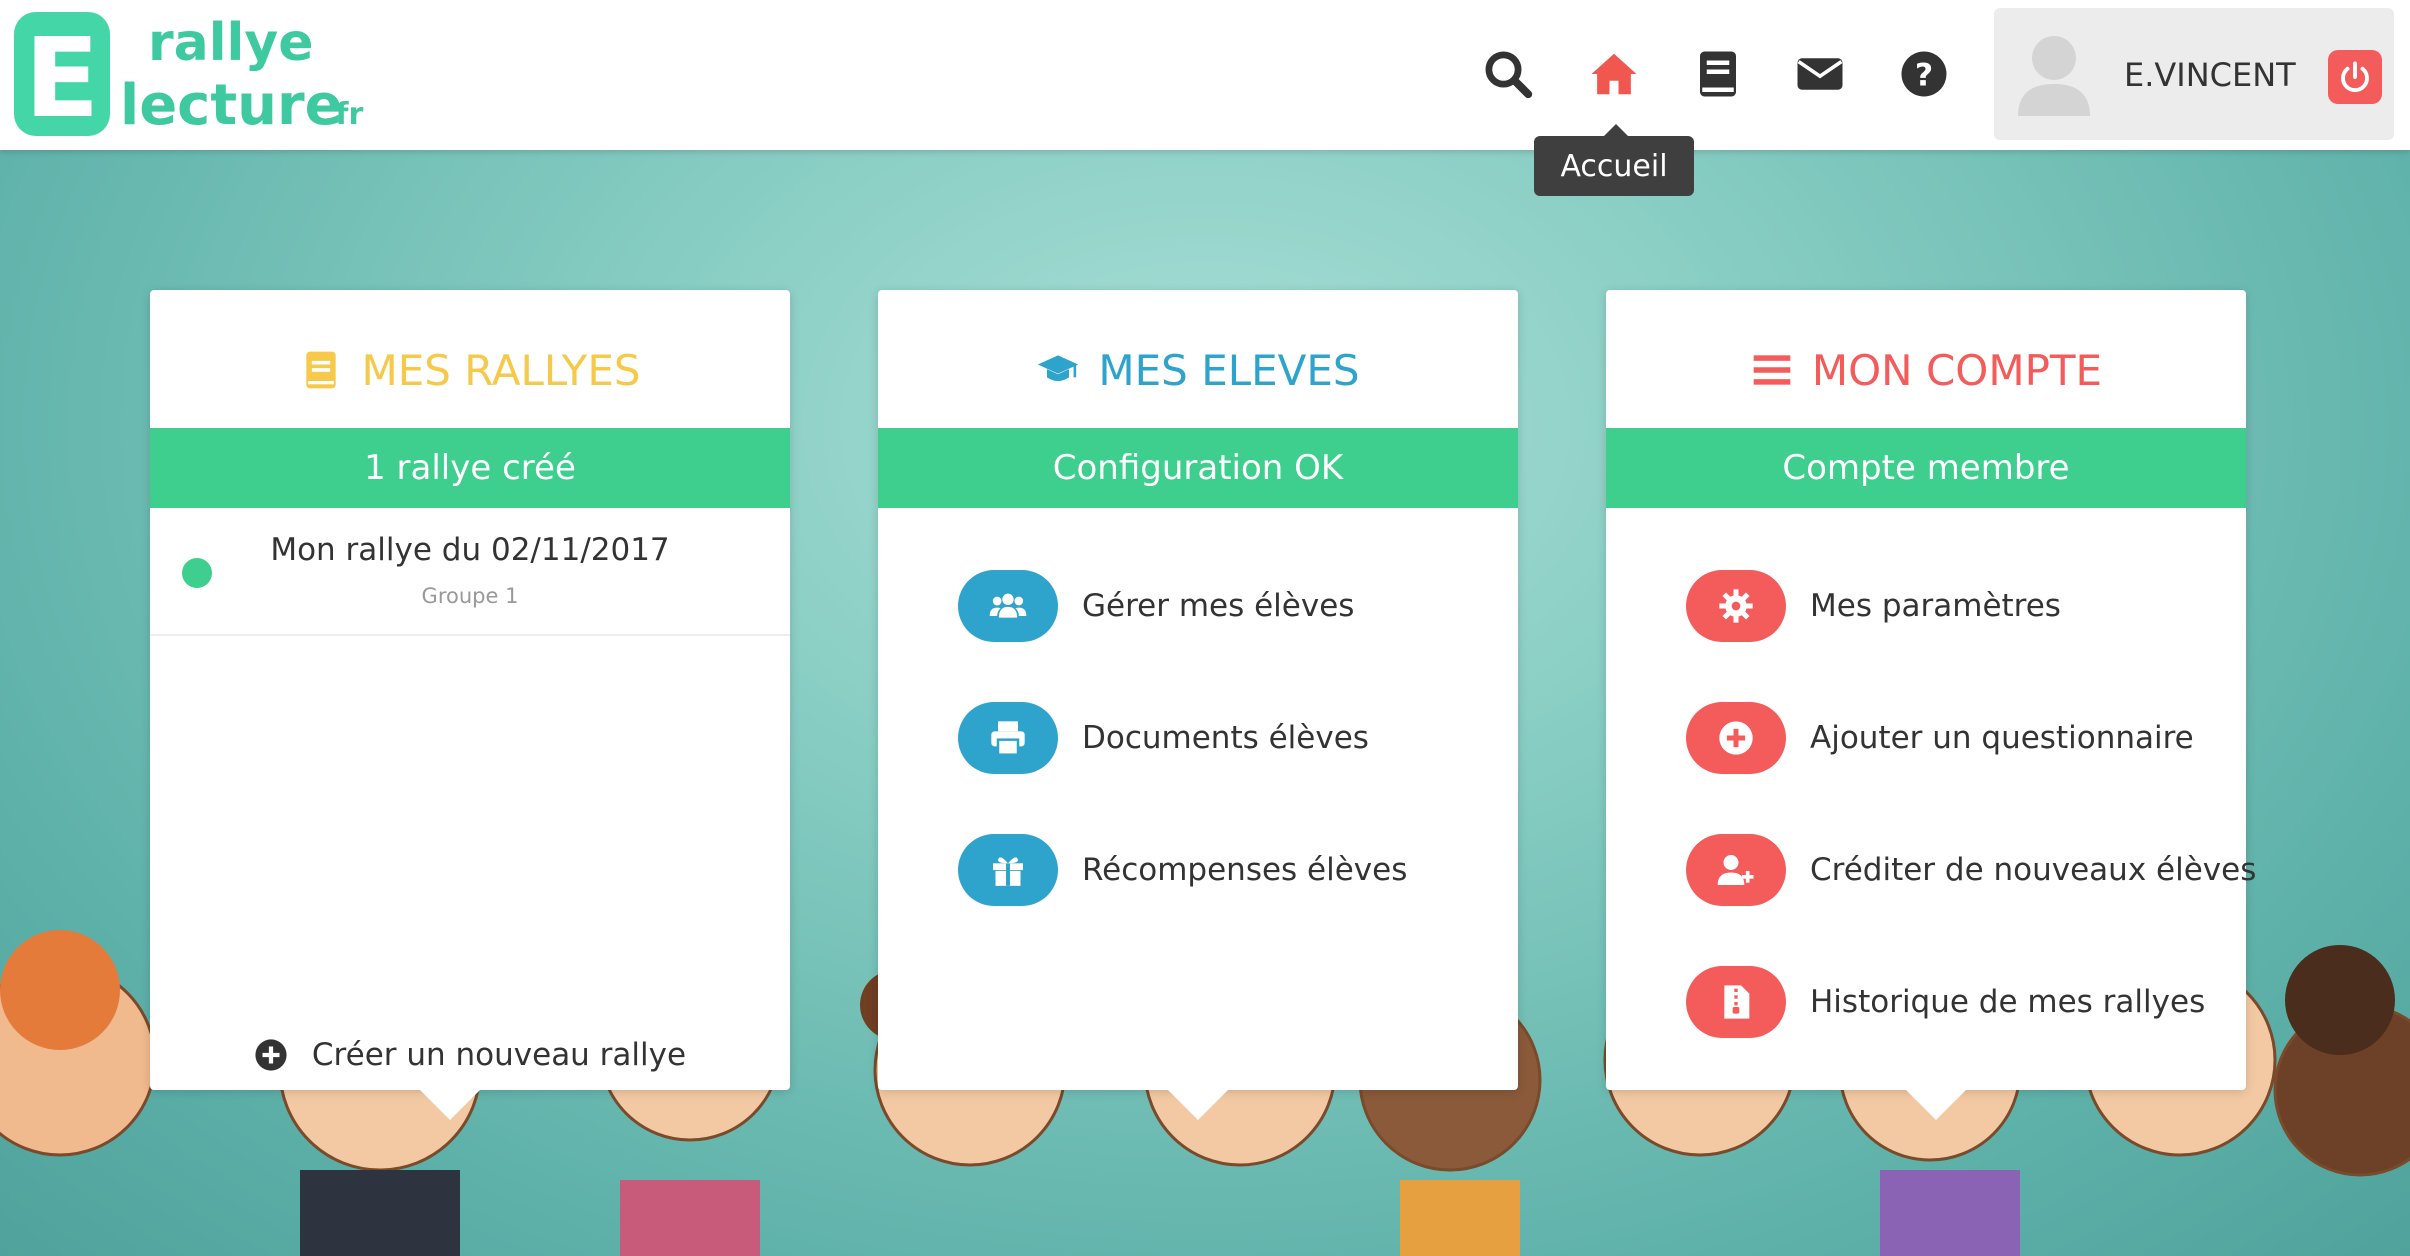  What do you see at coordinates (1058, 368) in the screenshot?
I see `graduation-cap-icon` at bounding box center [1058, 368].